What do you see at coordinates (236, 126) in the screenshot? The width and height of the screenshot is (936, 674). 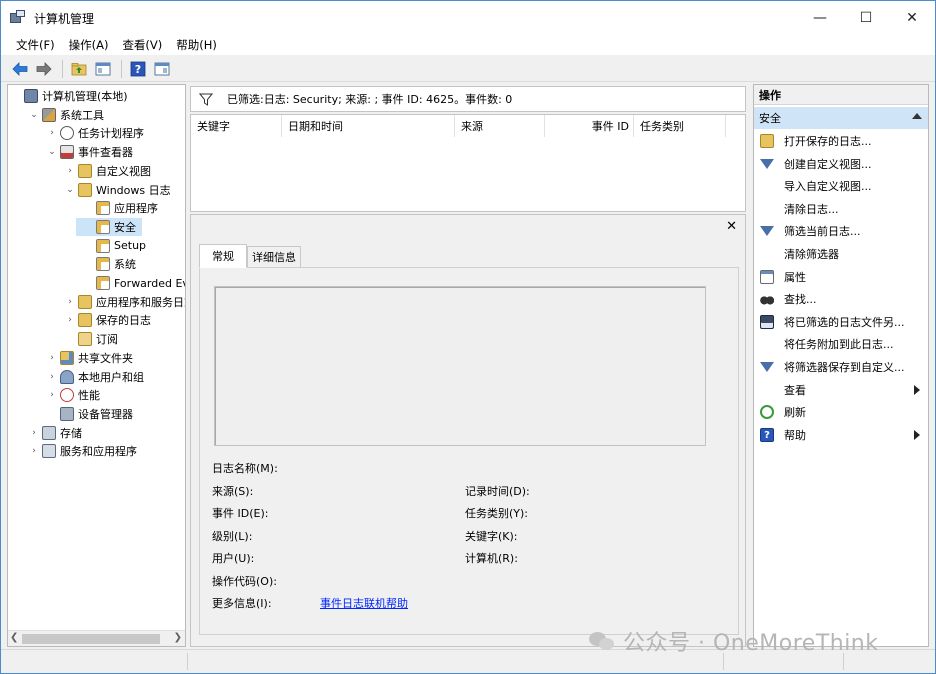 I see `column-keywords: 关键字` at bounding box center [236, 126].